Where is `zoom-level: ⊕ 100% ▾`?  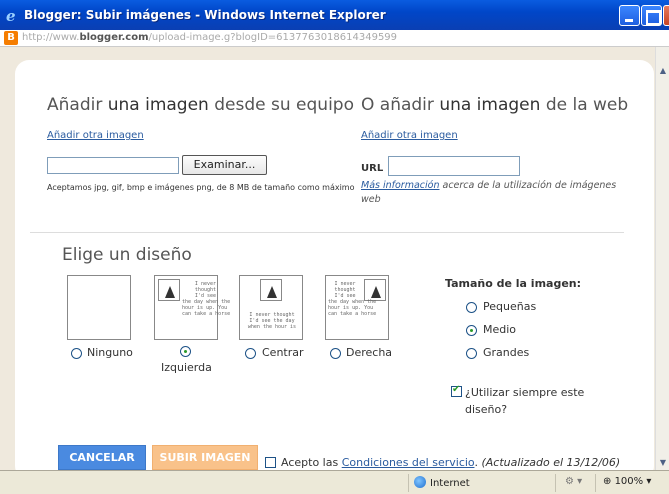
zoom-level: ⊕ 100% ▾ is located at coordinates (627, 481).